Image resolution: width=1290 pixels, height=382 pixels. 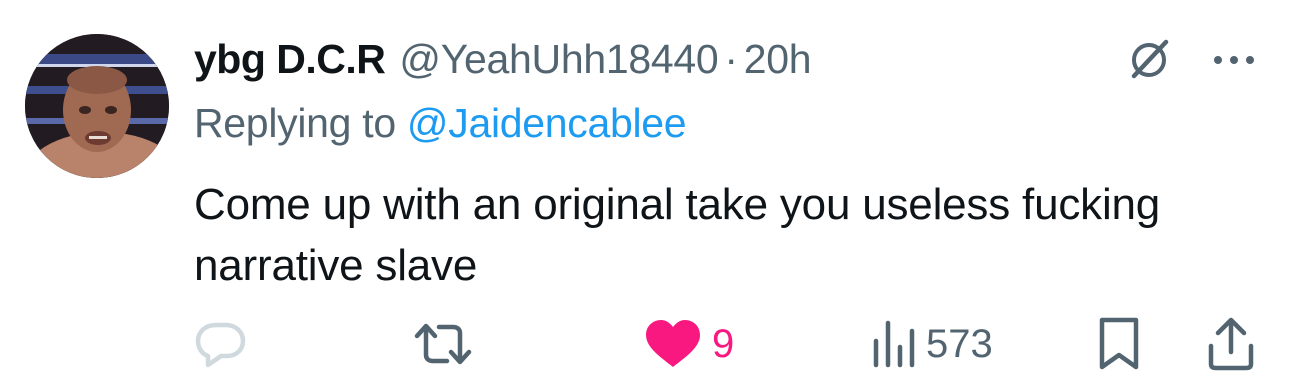 I want to click on retweet-icon, so click(x=443, y=344).